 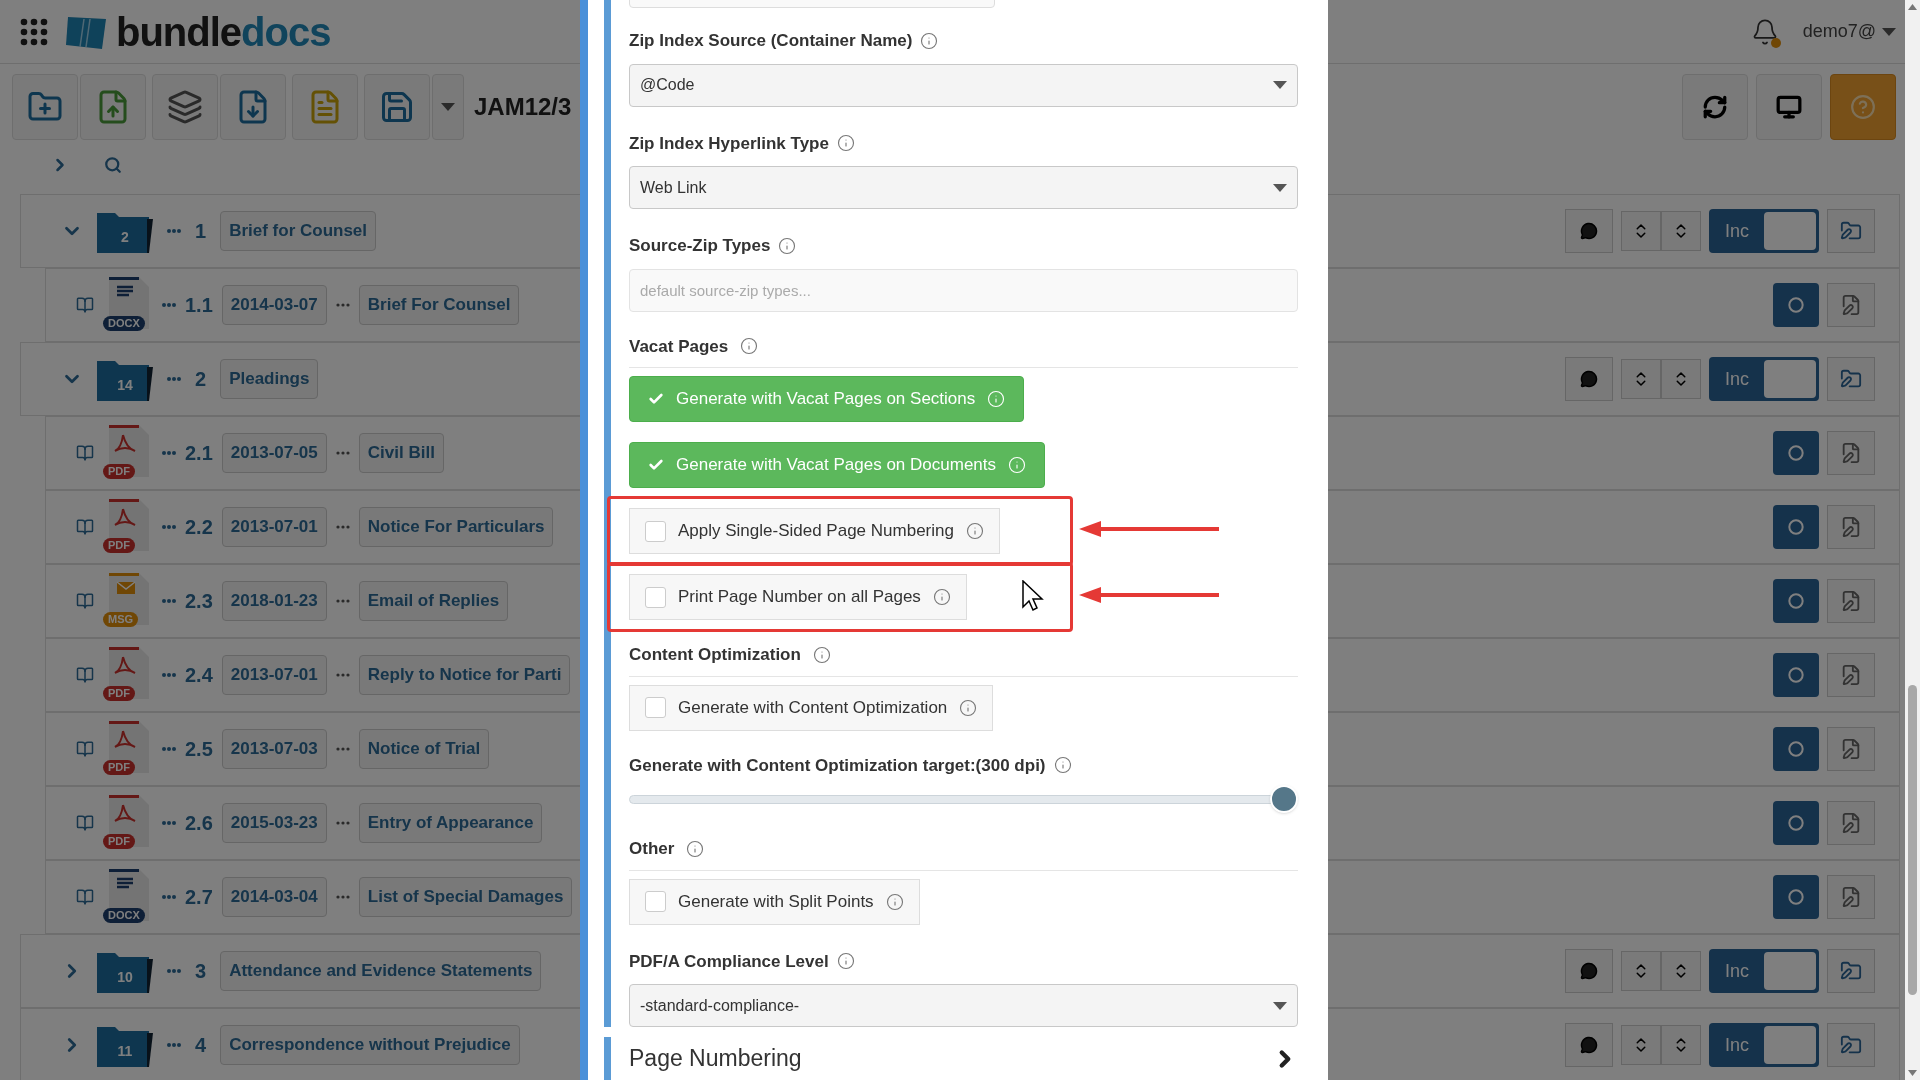 What do you see at coordinates (811, 707) in the screenshot?
I see `option-checkbox: Generate with Content Optimization` at bounding box center [811, 707].